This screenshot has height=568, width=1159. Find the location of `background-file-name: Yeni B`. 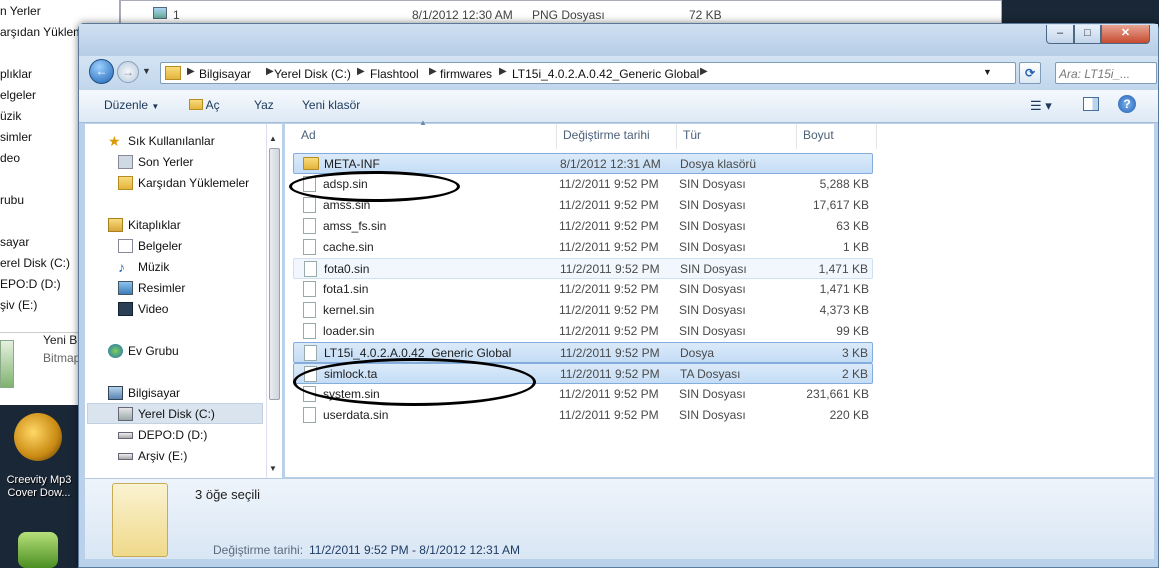

background-file-name: Yeni B is located at coordinates (60, 340).